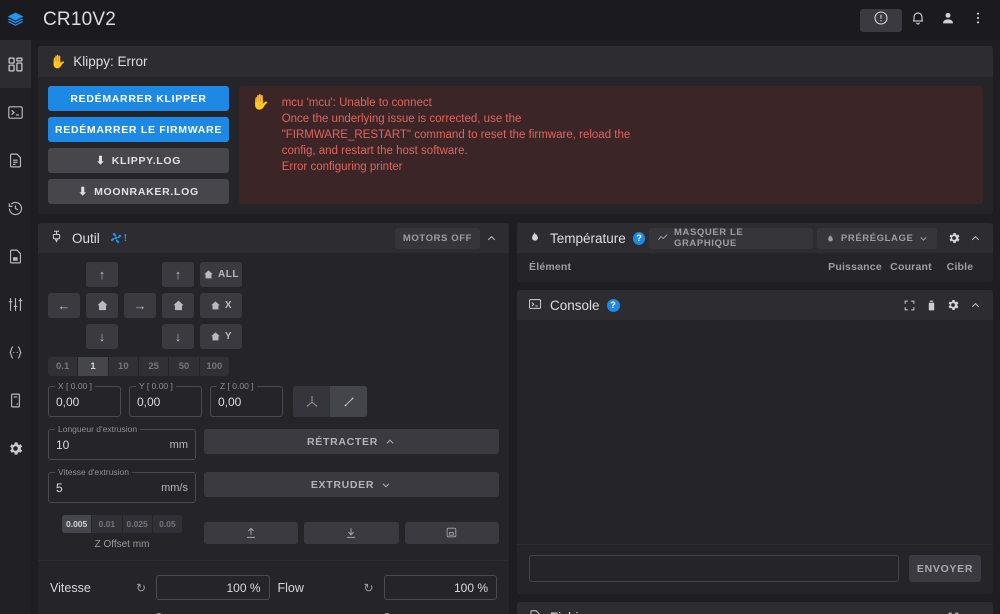  What do you see at coordinates (64, 305) in the screenshot?
I see `jog-x-minus-button: ←` at bounding box center [64, 305].